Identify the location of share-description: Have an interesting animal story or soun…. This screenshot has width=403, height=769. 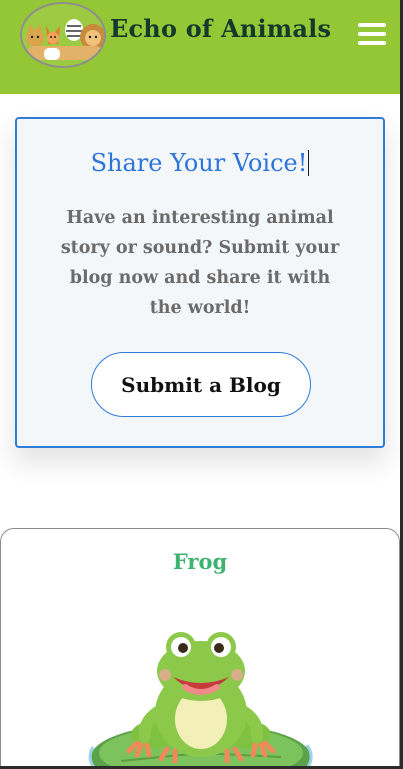
(200, 263).